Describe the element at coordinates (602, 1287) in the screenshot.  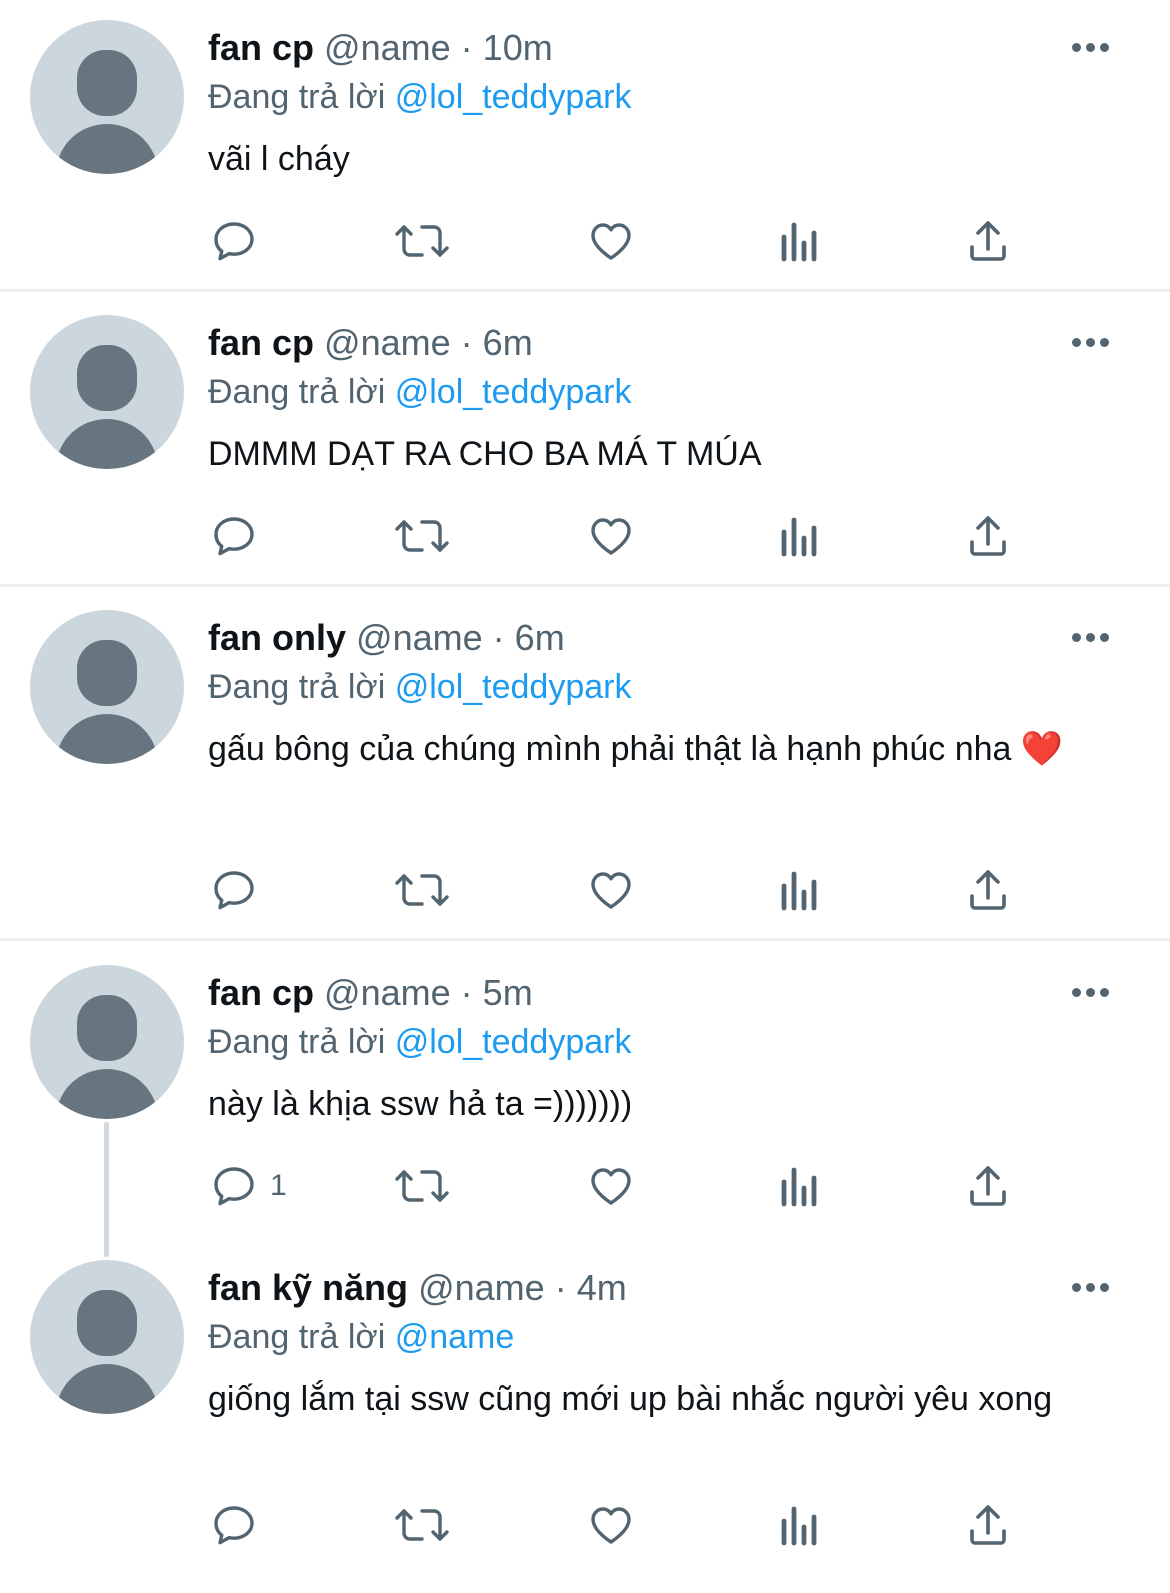
I see `timestamp: 4m` at that location.